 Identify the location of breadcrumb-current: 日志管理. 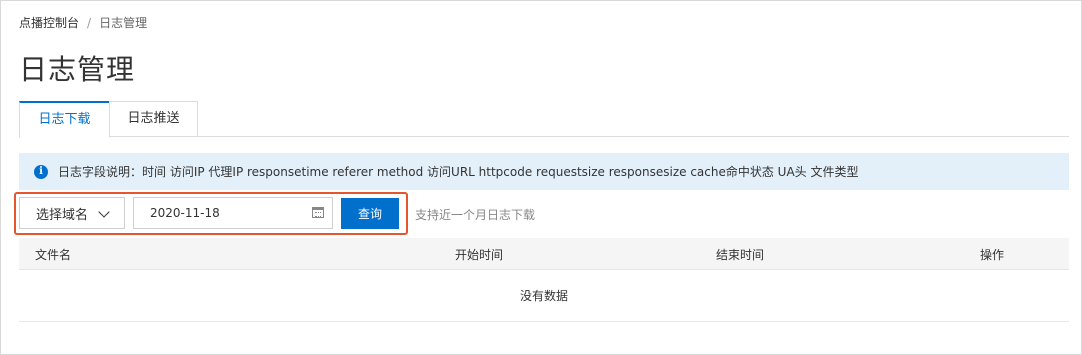
(123, 23).